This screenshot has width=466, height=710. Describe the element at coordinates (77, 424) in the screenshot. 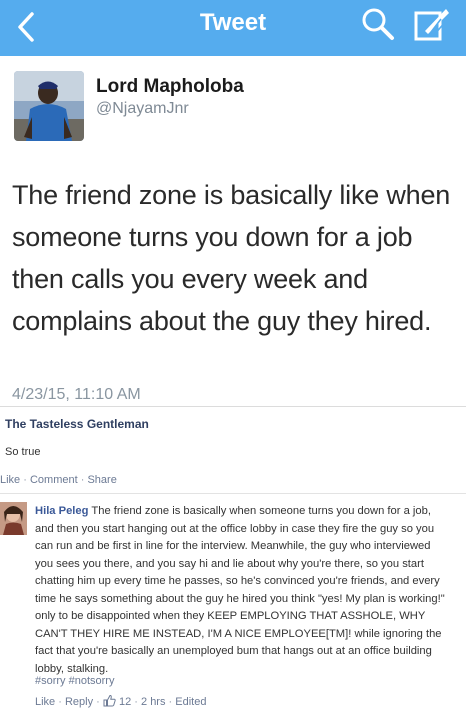

I see `page-author: The Tasteless Gentleman` at that location.